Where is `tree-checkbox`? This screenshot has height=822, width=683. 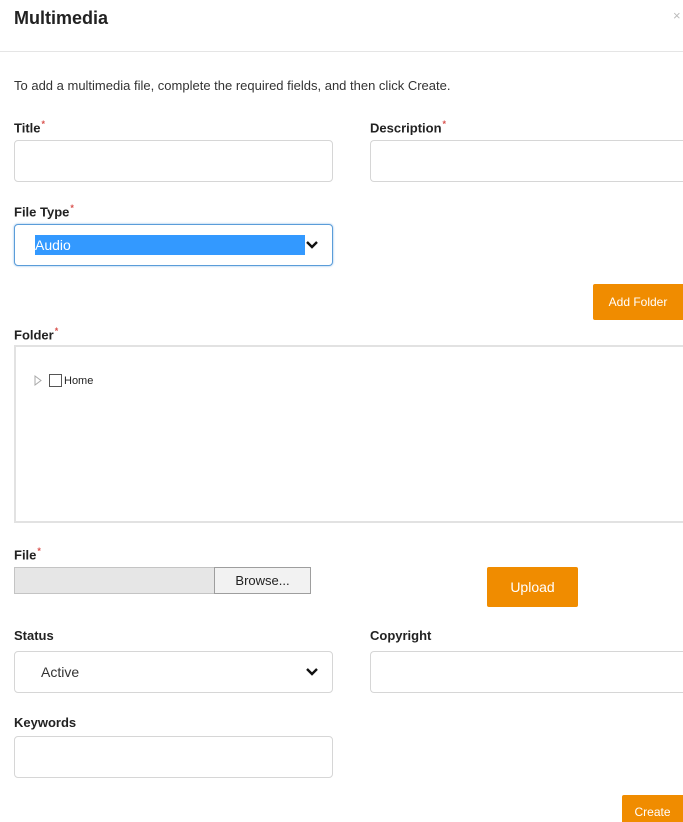 tree-checkbox is located at coordinates (55, 380).